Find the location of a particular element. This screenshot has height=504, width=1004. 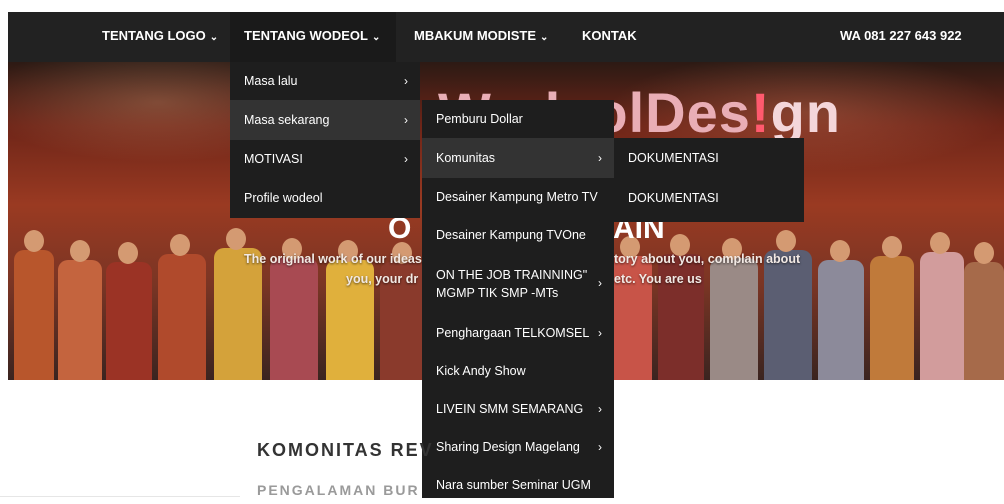

hero-subtitle-right-1: tory about you, complain about is located at coordinates (707, 259).